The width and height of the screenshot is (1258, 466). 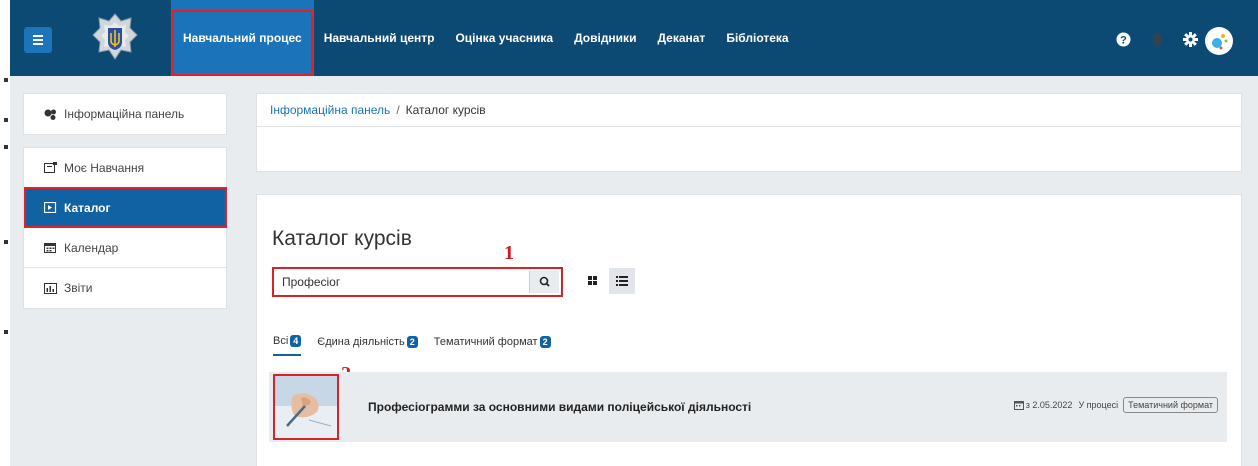 What do you see at coordinates (1049, 405) in the screenshot?
I see `course-date: з 2.05.2022` at bounding box center [1049, 405].